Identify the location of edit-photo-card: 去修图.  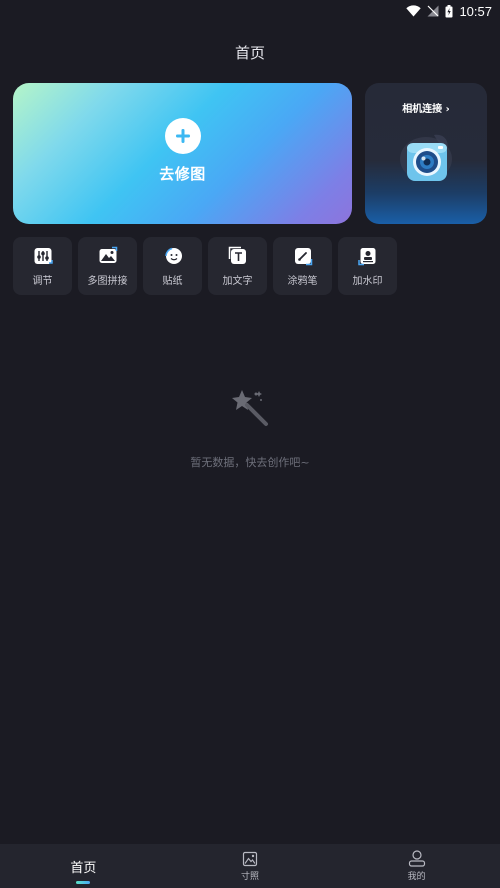
(182, 153).